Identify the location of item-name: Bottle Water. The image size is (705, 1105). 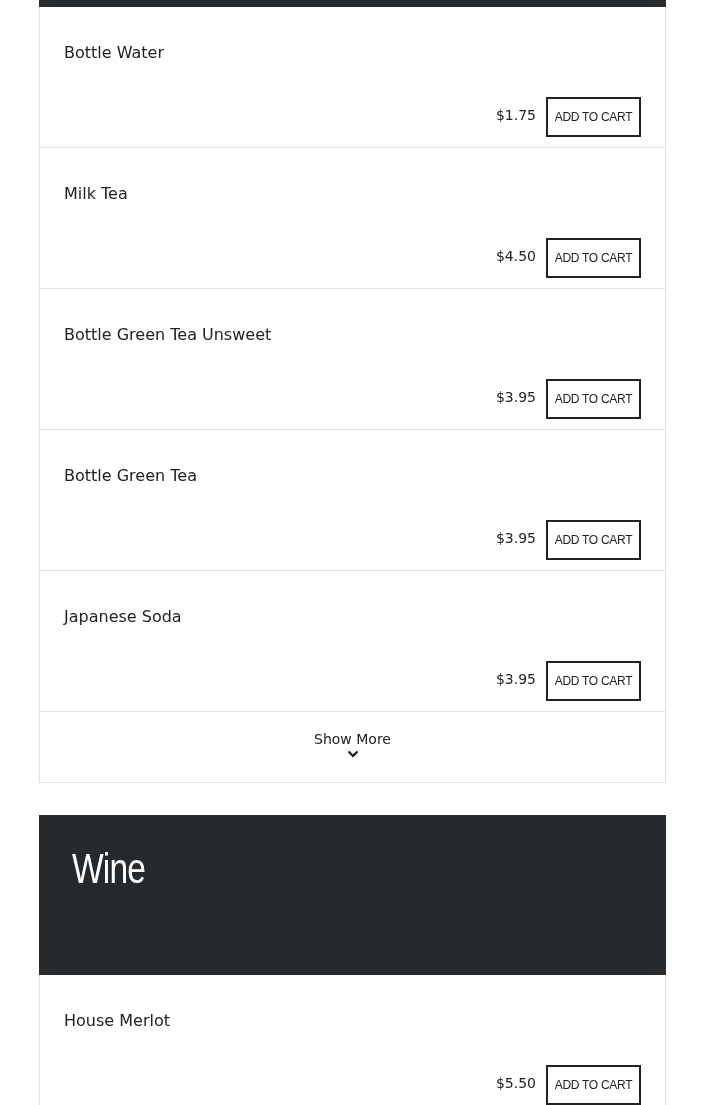
(114, 53).